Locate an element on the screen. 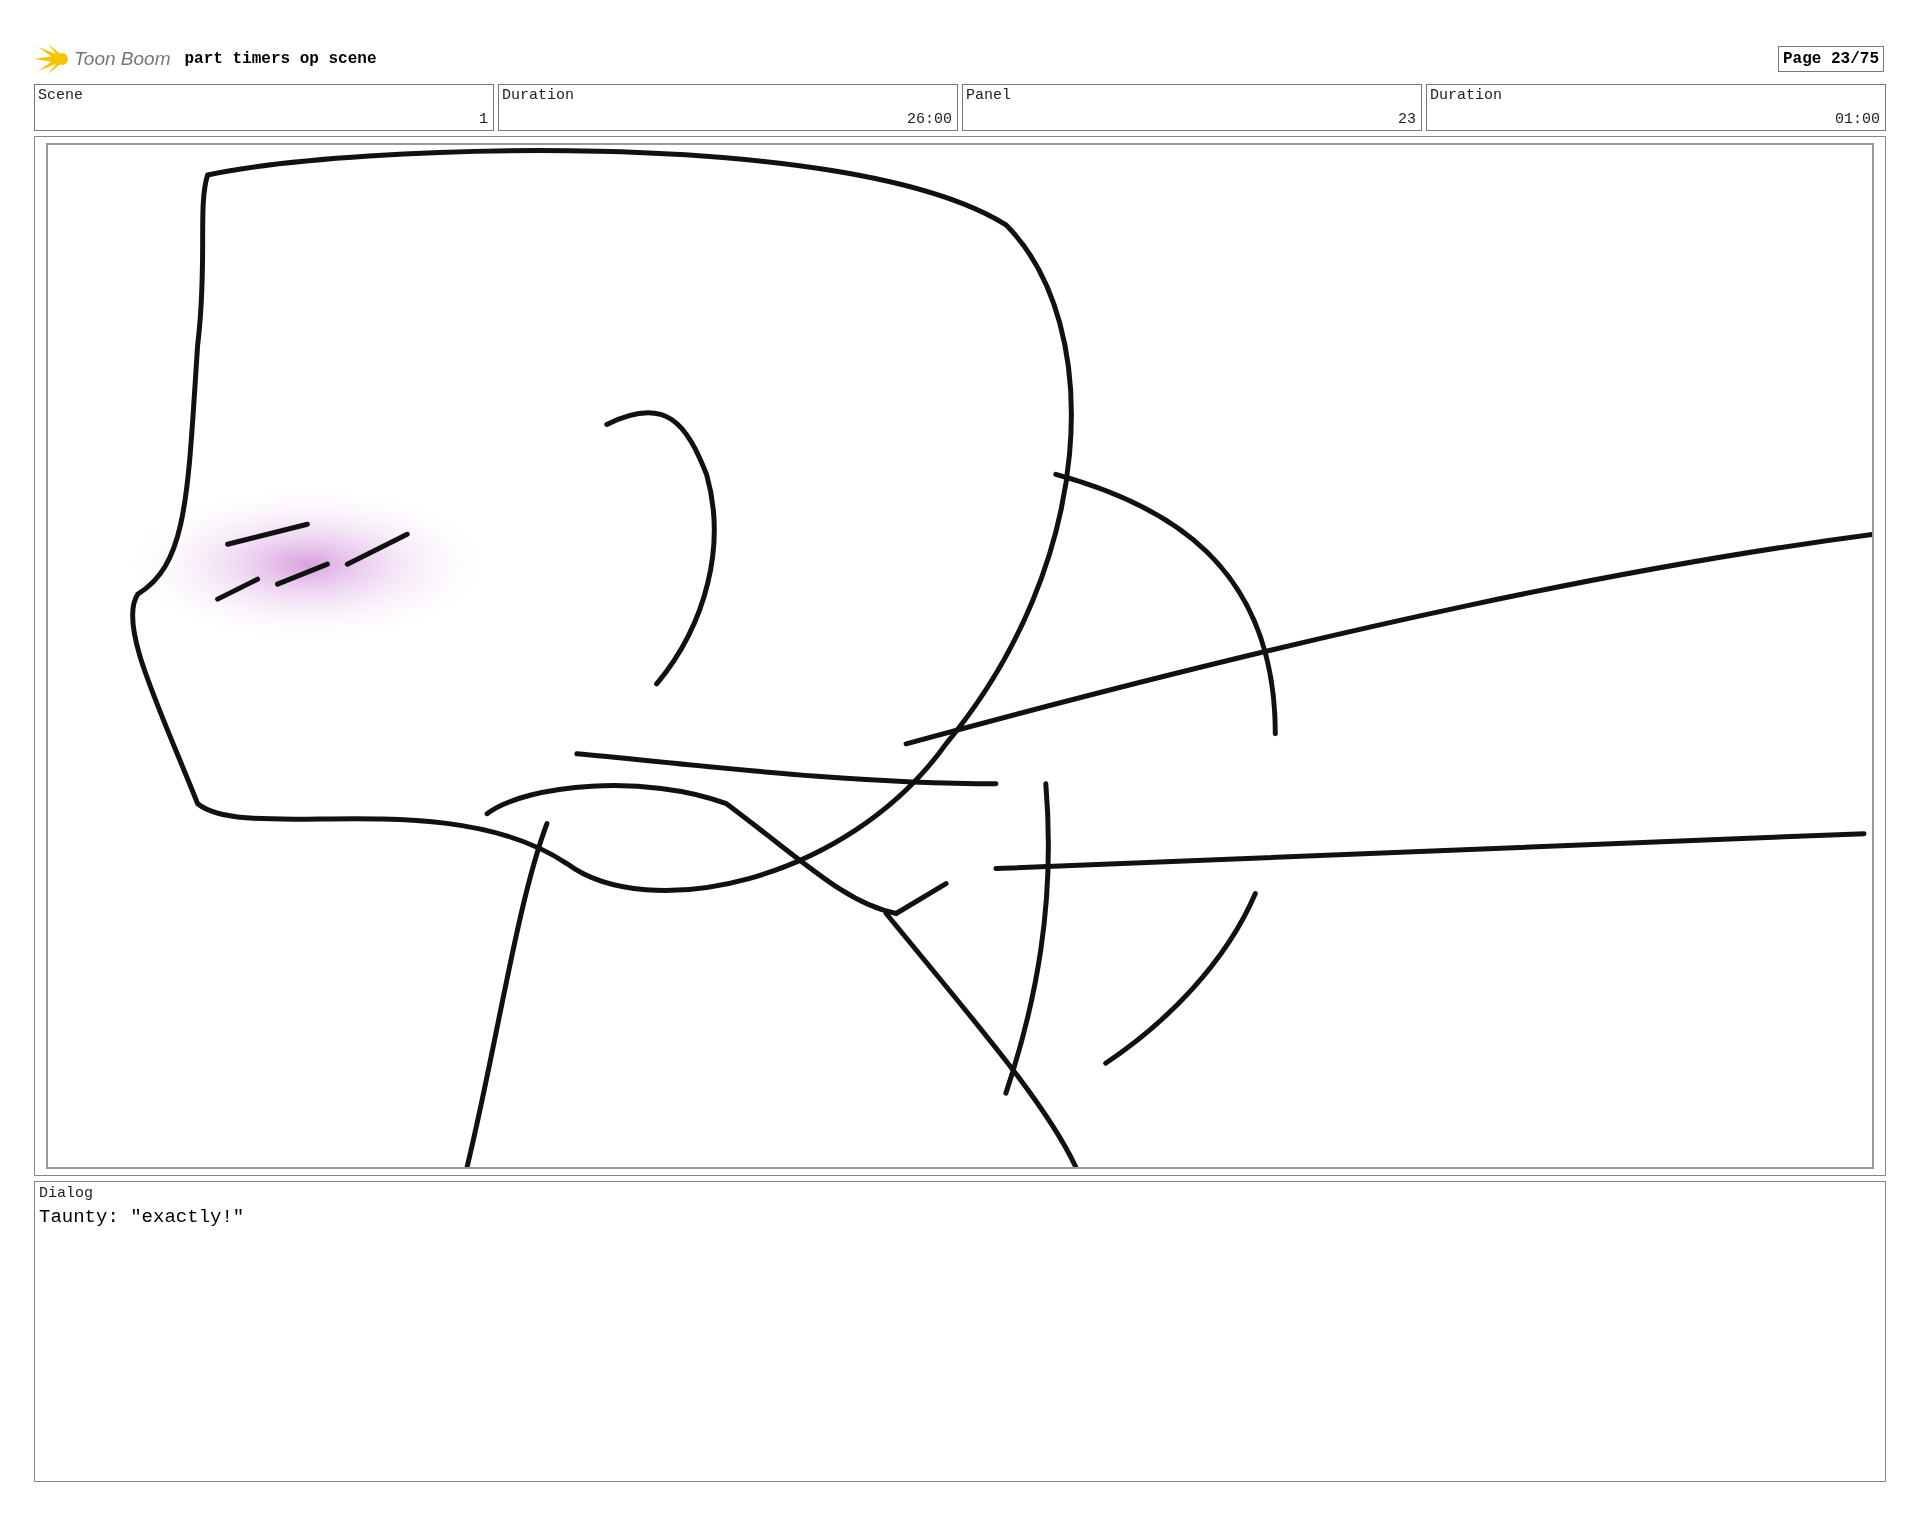  field-label: Panel is located at coordinates (988, 95).